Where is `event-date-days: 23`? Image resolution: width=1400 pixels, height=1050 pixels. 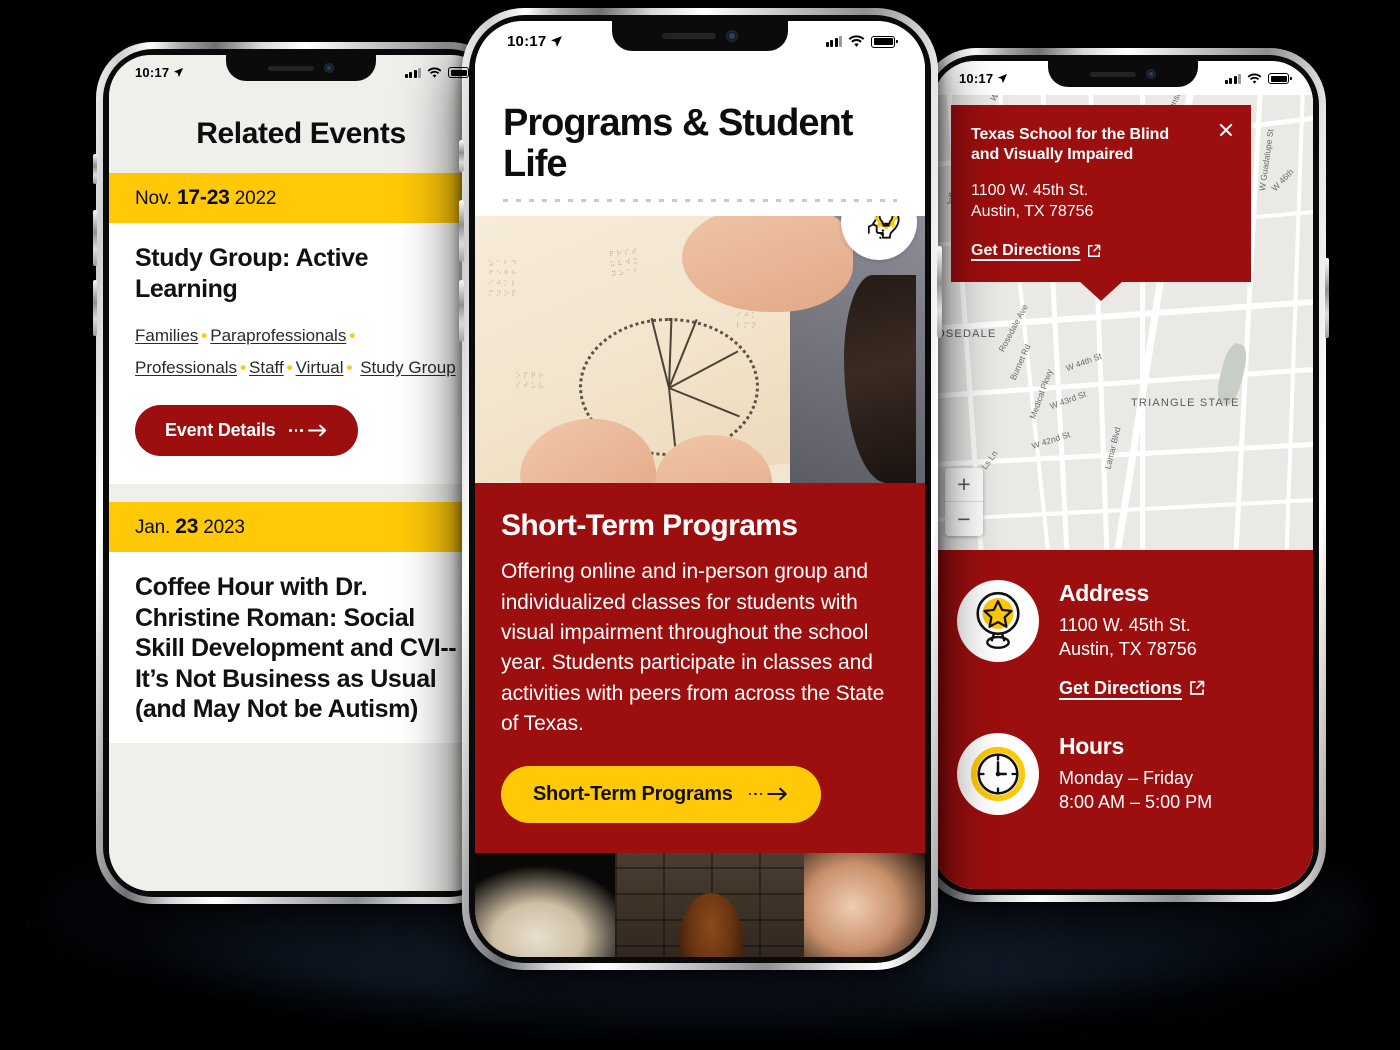 event-date-days: 23 is located at coordinates (187, 527).